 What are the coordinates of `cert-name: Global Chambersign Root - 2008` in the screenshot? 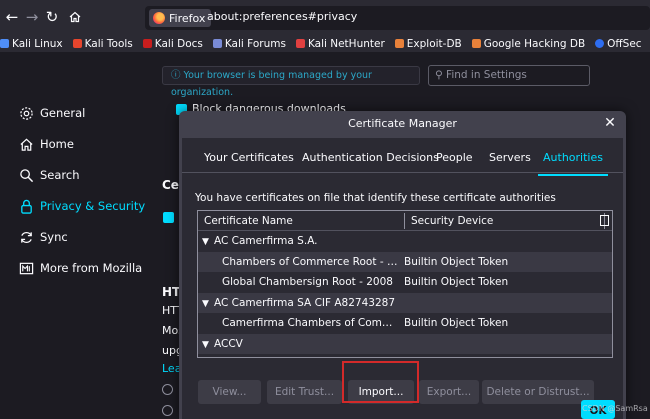 It's located at (307, 282).